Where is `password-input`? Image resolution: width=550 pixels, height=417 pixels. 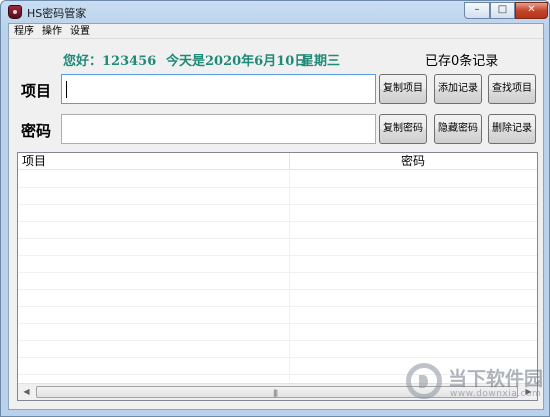 password-input is located at coordinates (218, 129).